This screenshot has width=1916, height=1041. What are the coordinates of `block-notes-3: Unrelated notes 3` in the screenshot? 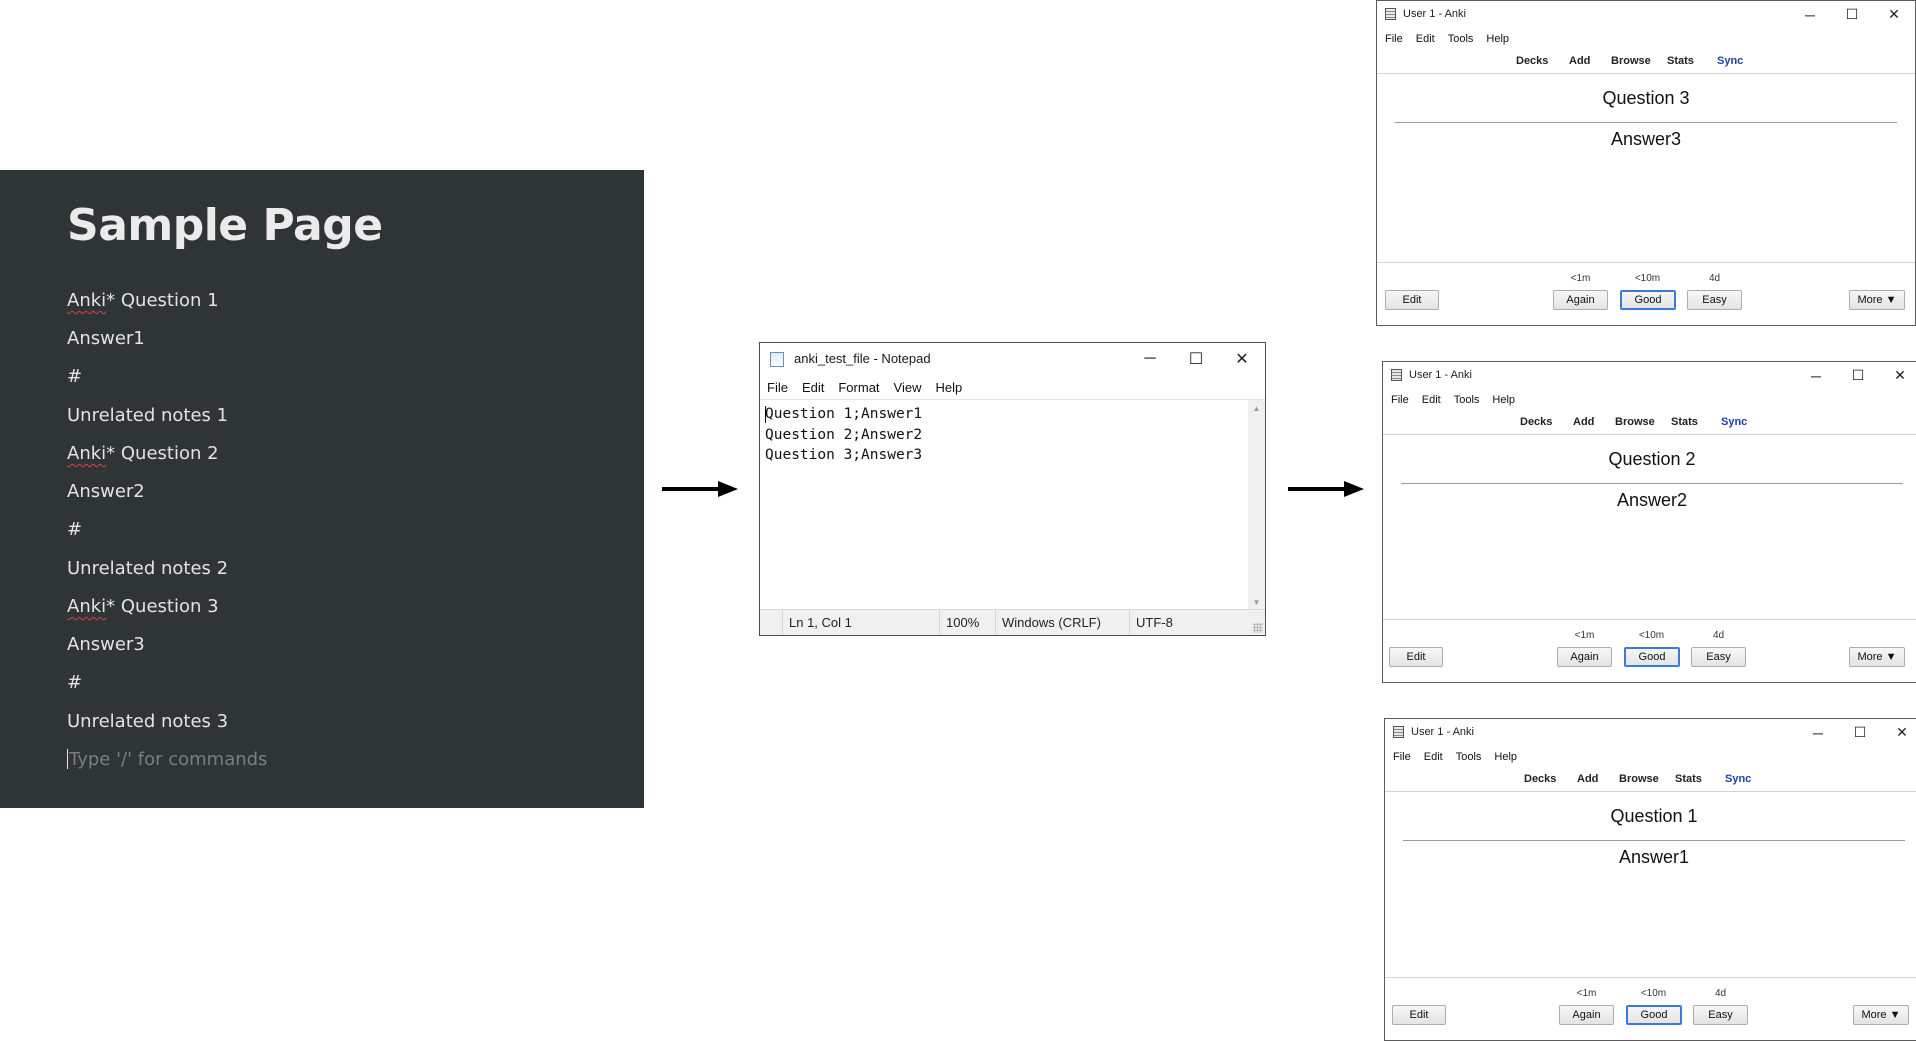 It's located at (147, 721).